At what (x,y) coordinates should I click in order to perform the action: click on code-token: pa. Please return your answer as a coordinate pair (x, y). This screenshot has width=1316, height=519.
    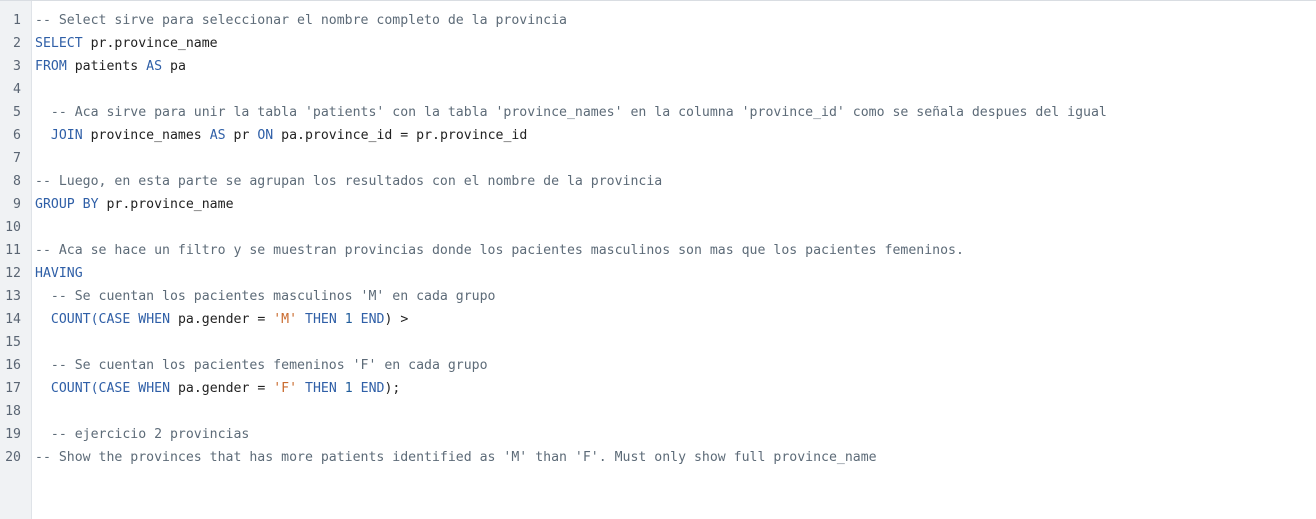
    Looking at the image, I should click on (174, 66).